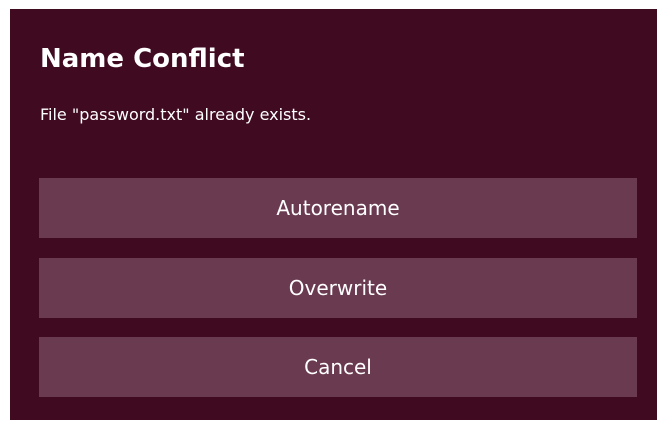 The image size is (657, 429). Describe the element at coordinates (338, 208) in the screenshot. I see `autorename-button: Autorename` at that location.